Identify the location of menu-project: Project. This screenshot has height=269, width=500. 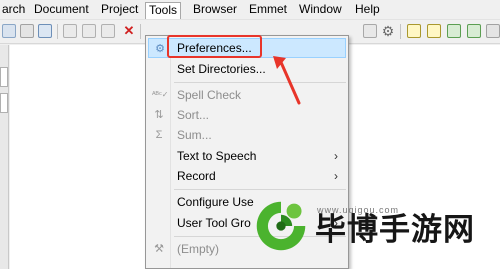
(119, 10).